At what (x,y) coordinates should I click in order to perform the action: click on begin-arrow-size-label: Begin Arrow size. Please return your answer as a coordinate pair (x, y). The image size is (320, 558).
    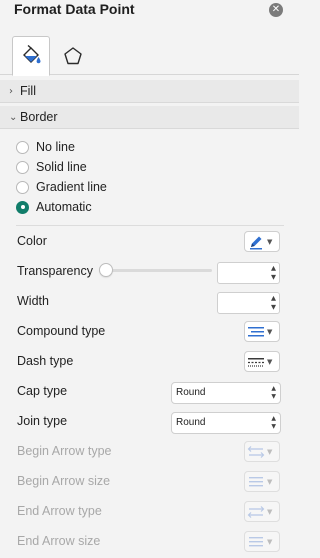
    Looking at the image, I should click on (64, 481).